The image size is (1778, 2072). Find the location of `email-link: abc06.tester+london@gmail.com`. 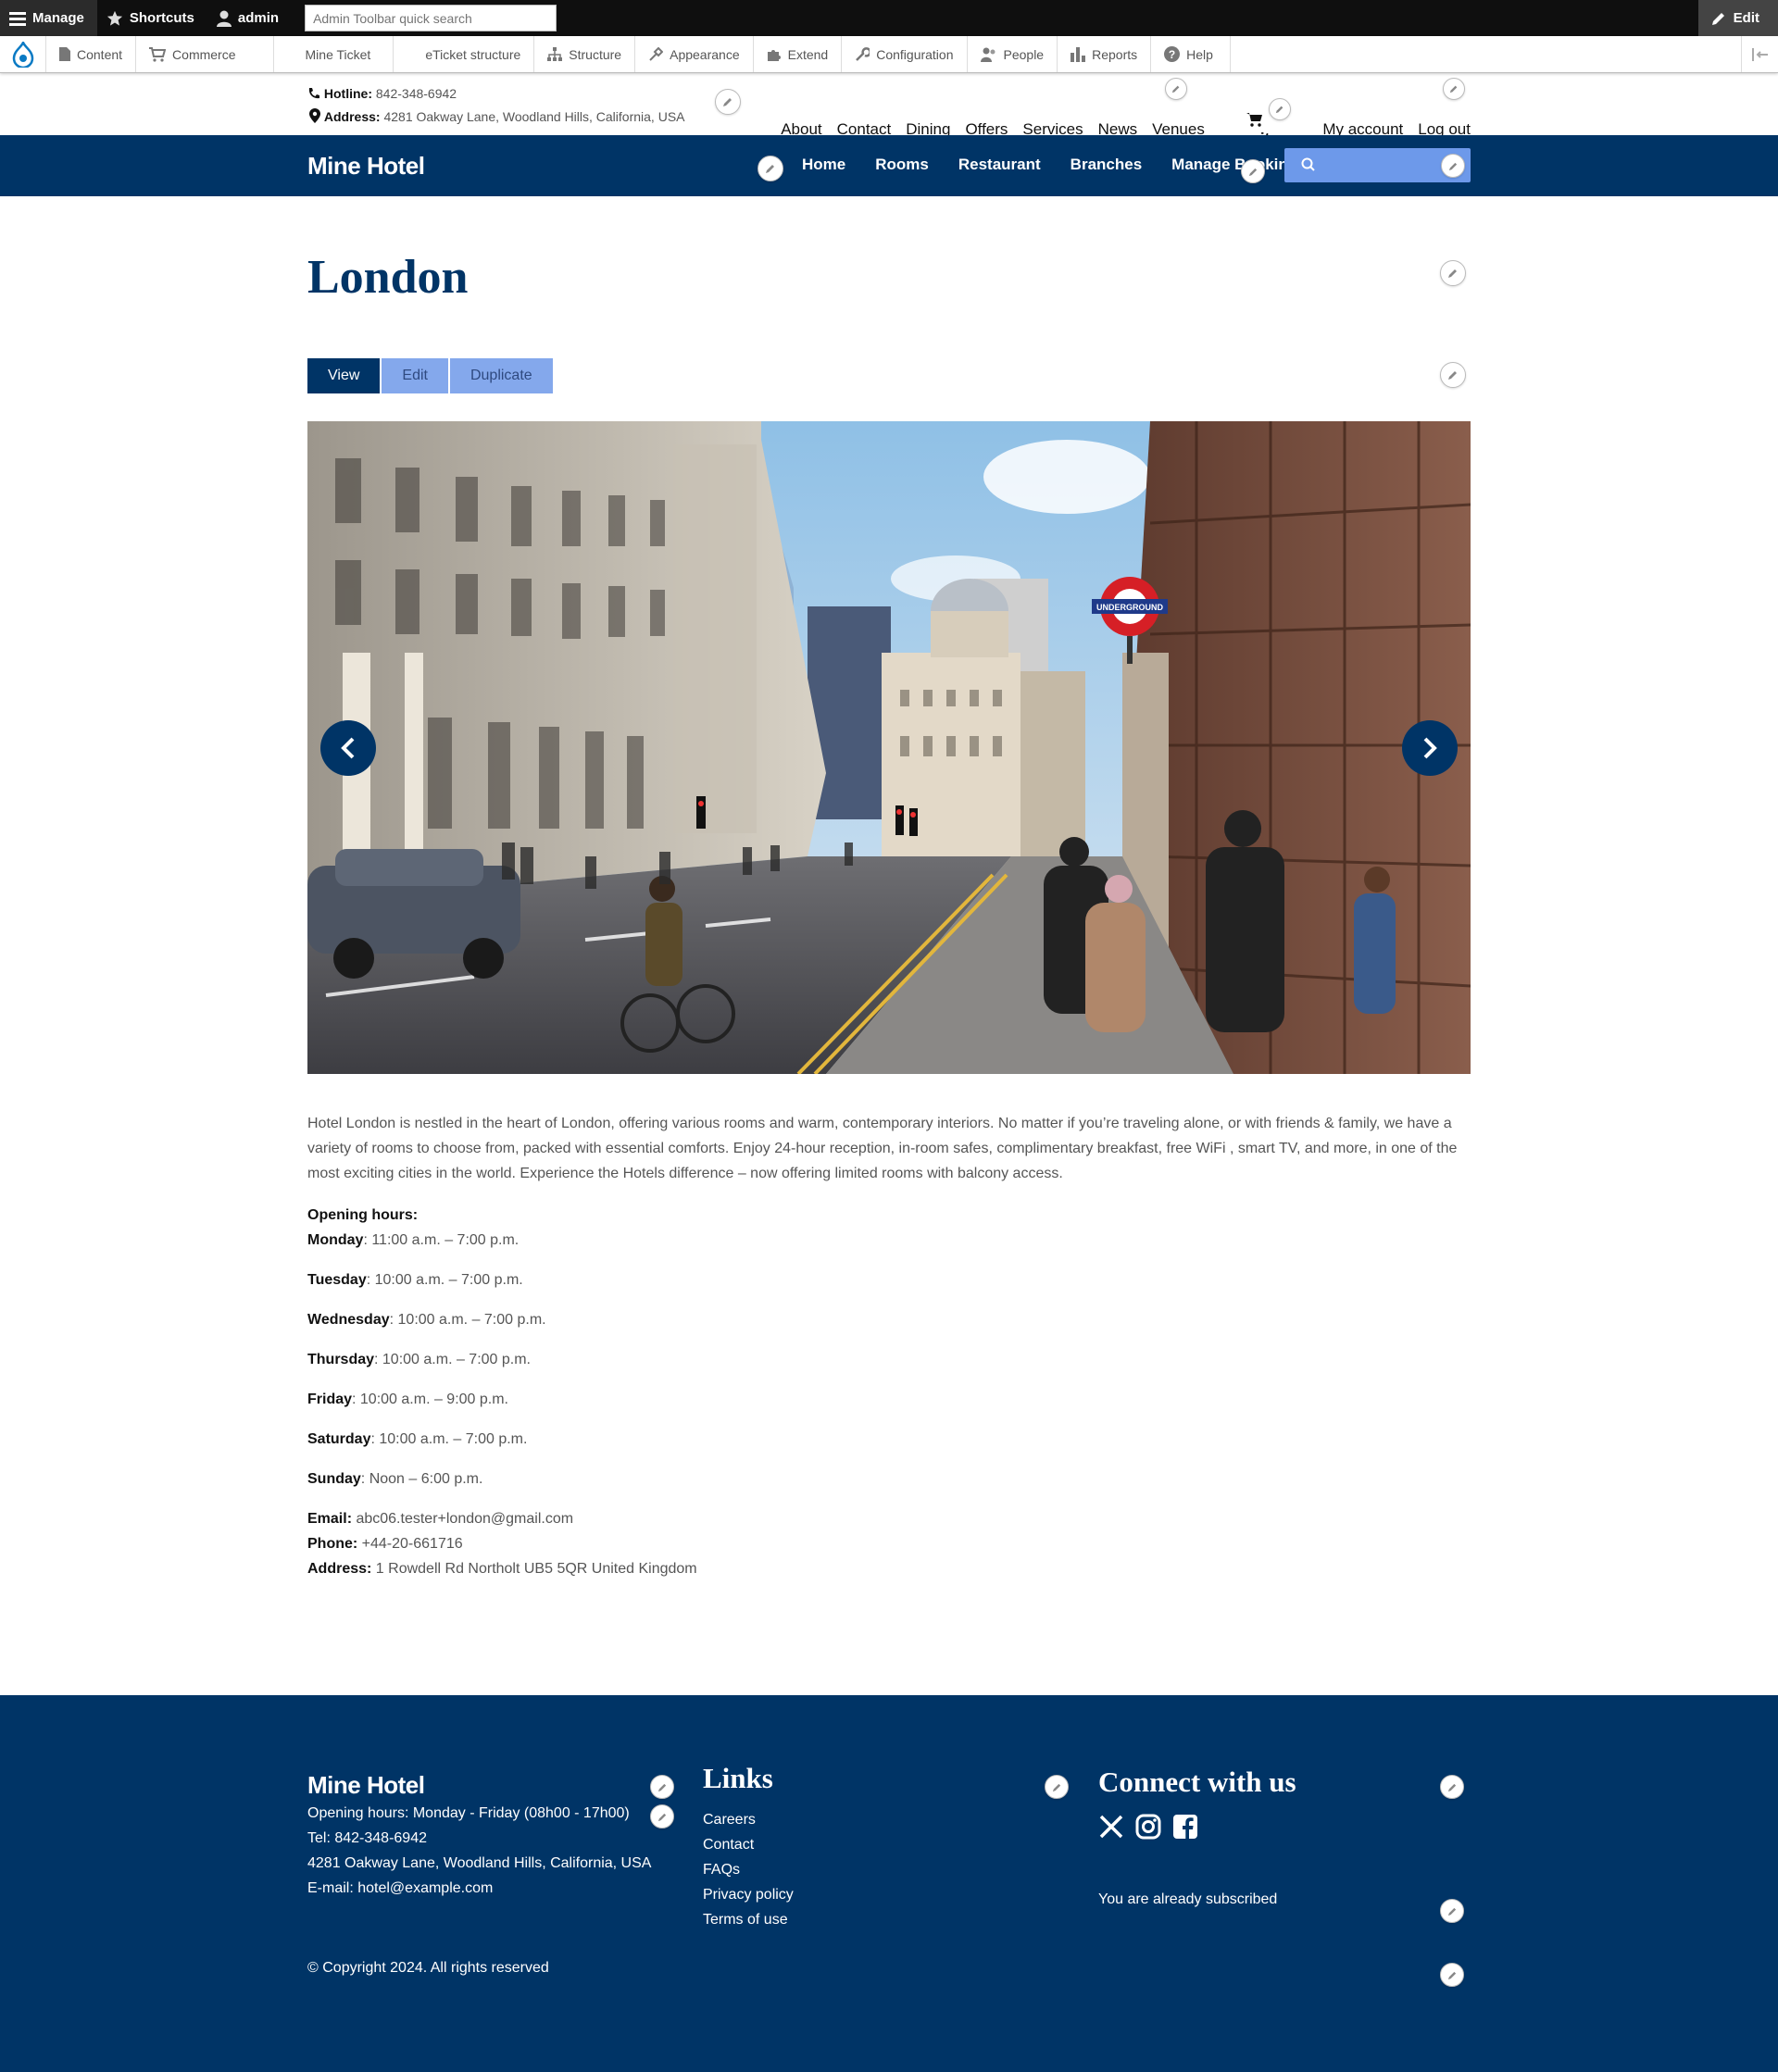

email-link: abc06.tester+london@gmail.com is located at coordinates (462, 1519).